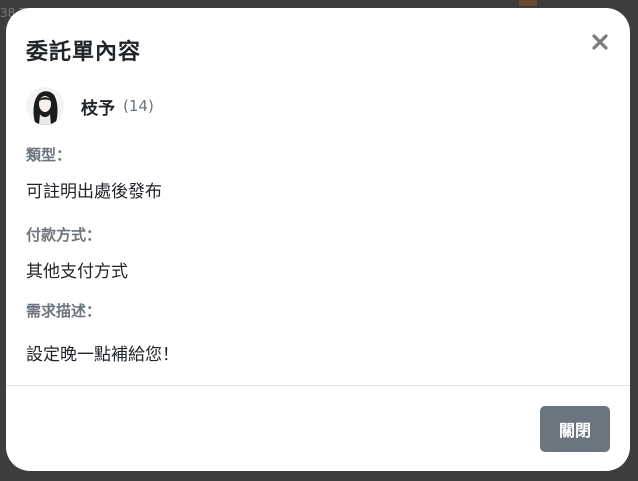 The width and height of the screenshot is (638, 481). I want to click on footer-divider, so click(318, 385).